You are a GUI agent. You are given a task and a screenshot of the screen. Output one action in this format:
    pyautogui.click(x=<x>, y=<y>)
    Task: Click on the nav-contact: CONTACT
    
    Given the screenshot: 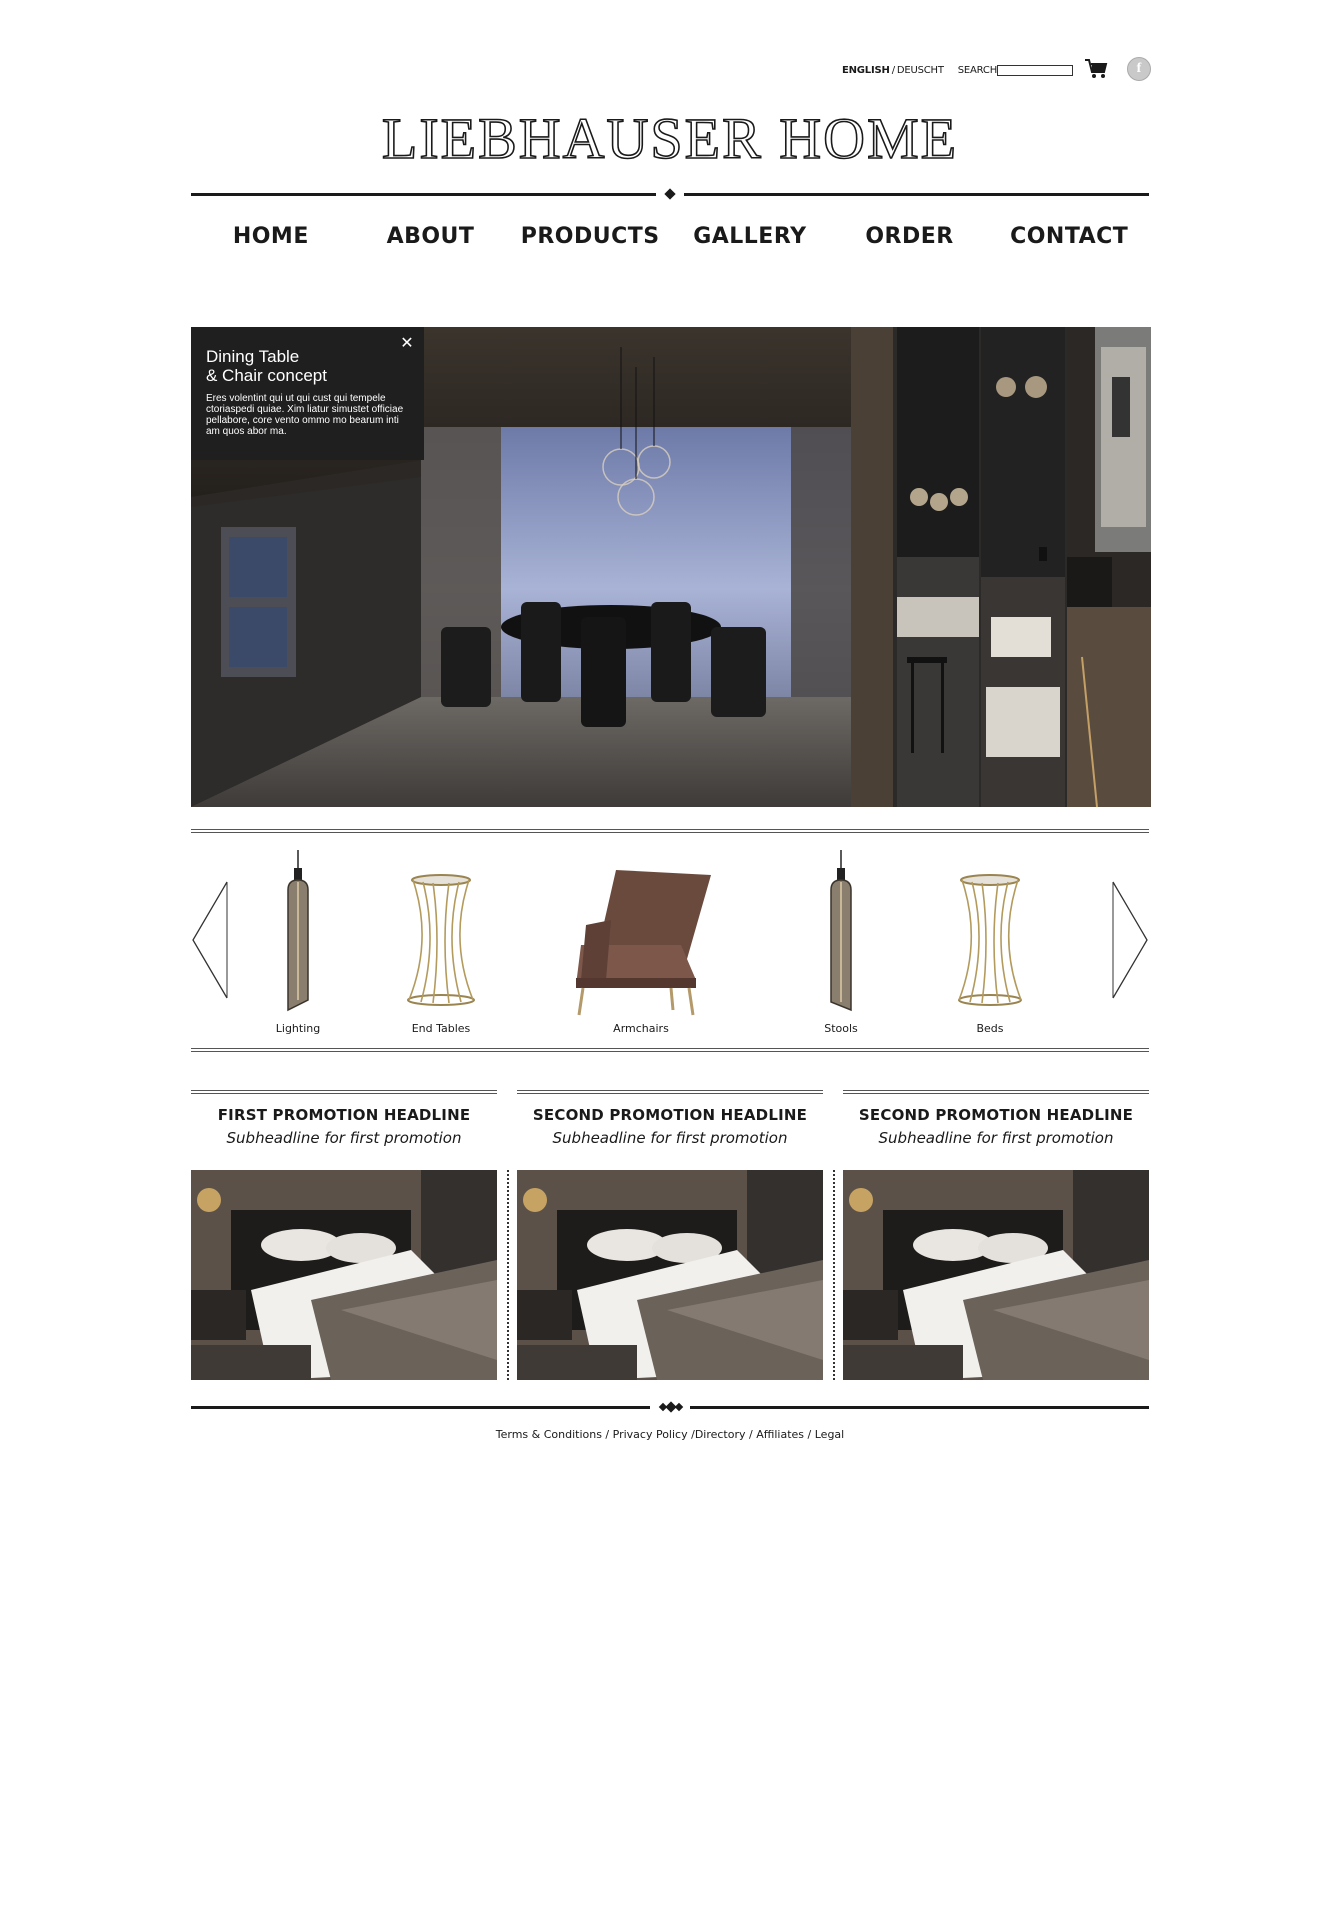 What is the action you would take?
    pyautogui.click(x=1069, y=239)
    